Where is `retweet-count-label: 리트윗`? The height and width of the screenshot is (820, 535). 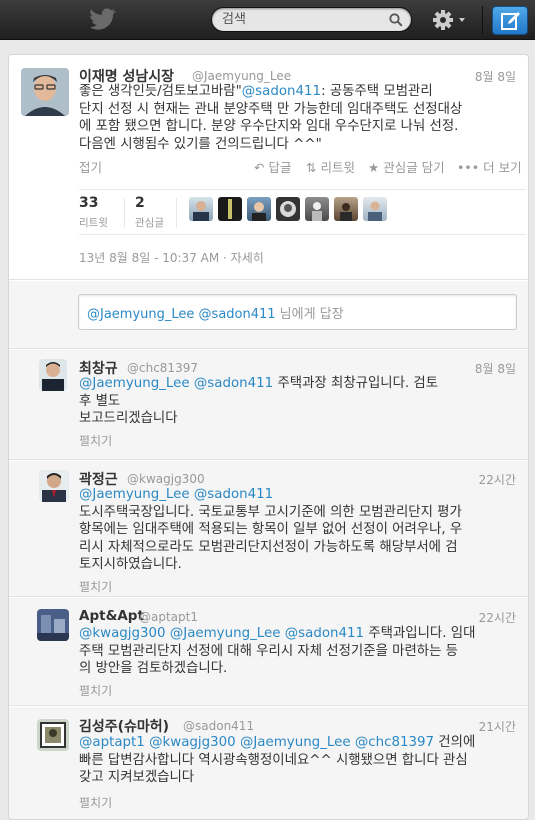
retweet-count-label: 리트윗 is located at coordinates (93, 223).